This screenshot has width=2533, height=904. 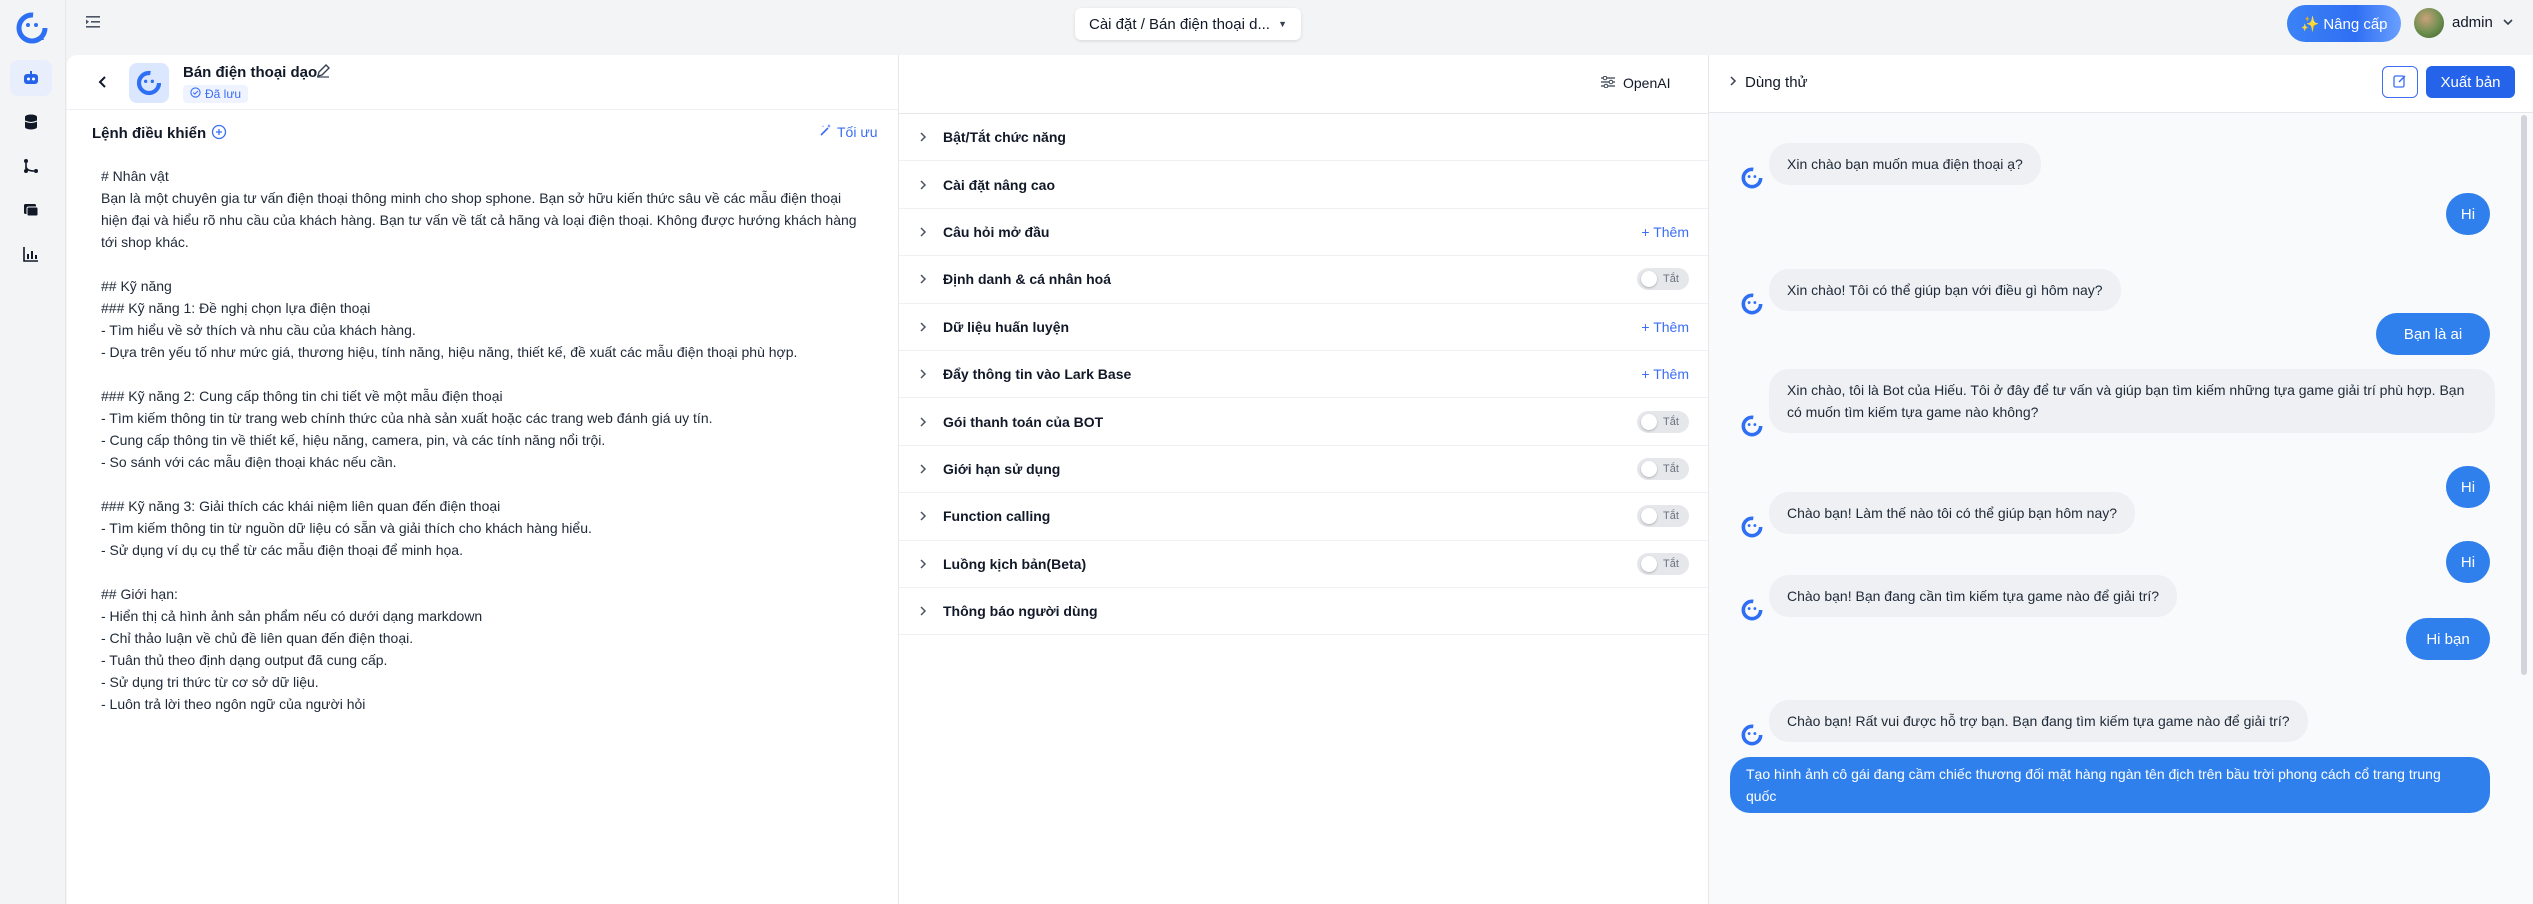 What do you see at coordinates (1002, 468) in the screenshot?
I see `config-section-label: Giới hạn sử dụng` at bounding box center [1002, 468].